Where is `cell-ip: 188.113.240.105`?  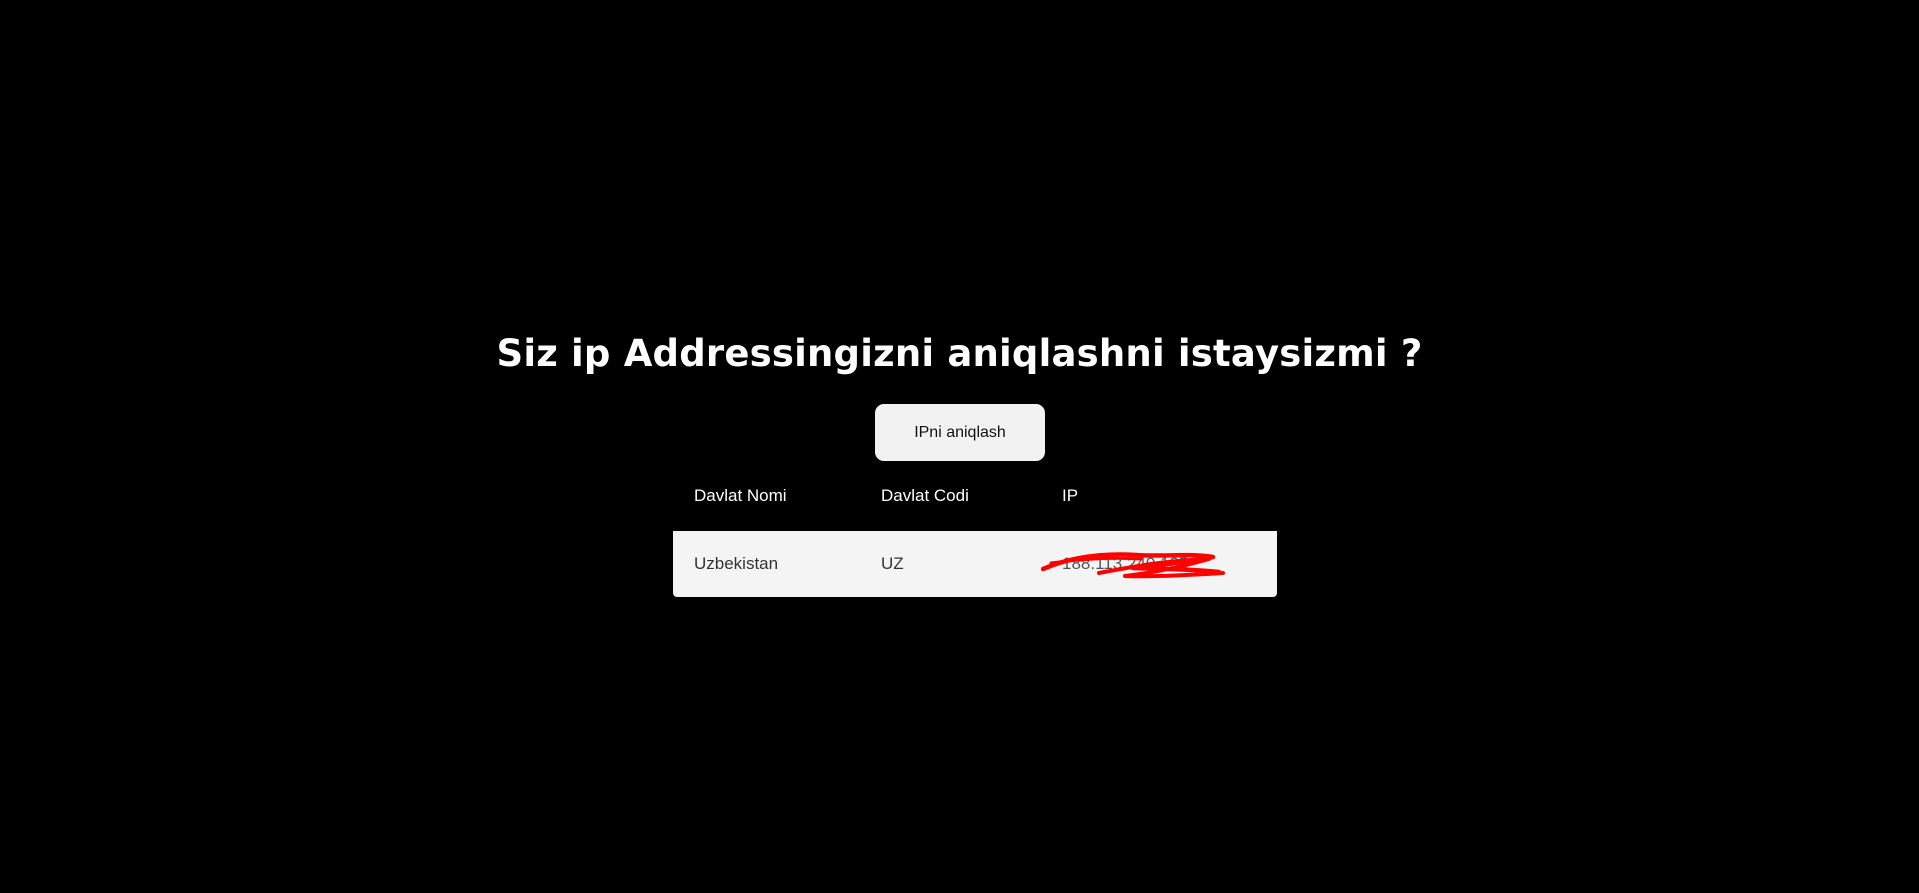 cell-ip: 188.113.240.105 is located at coordinates (1159, 564).